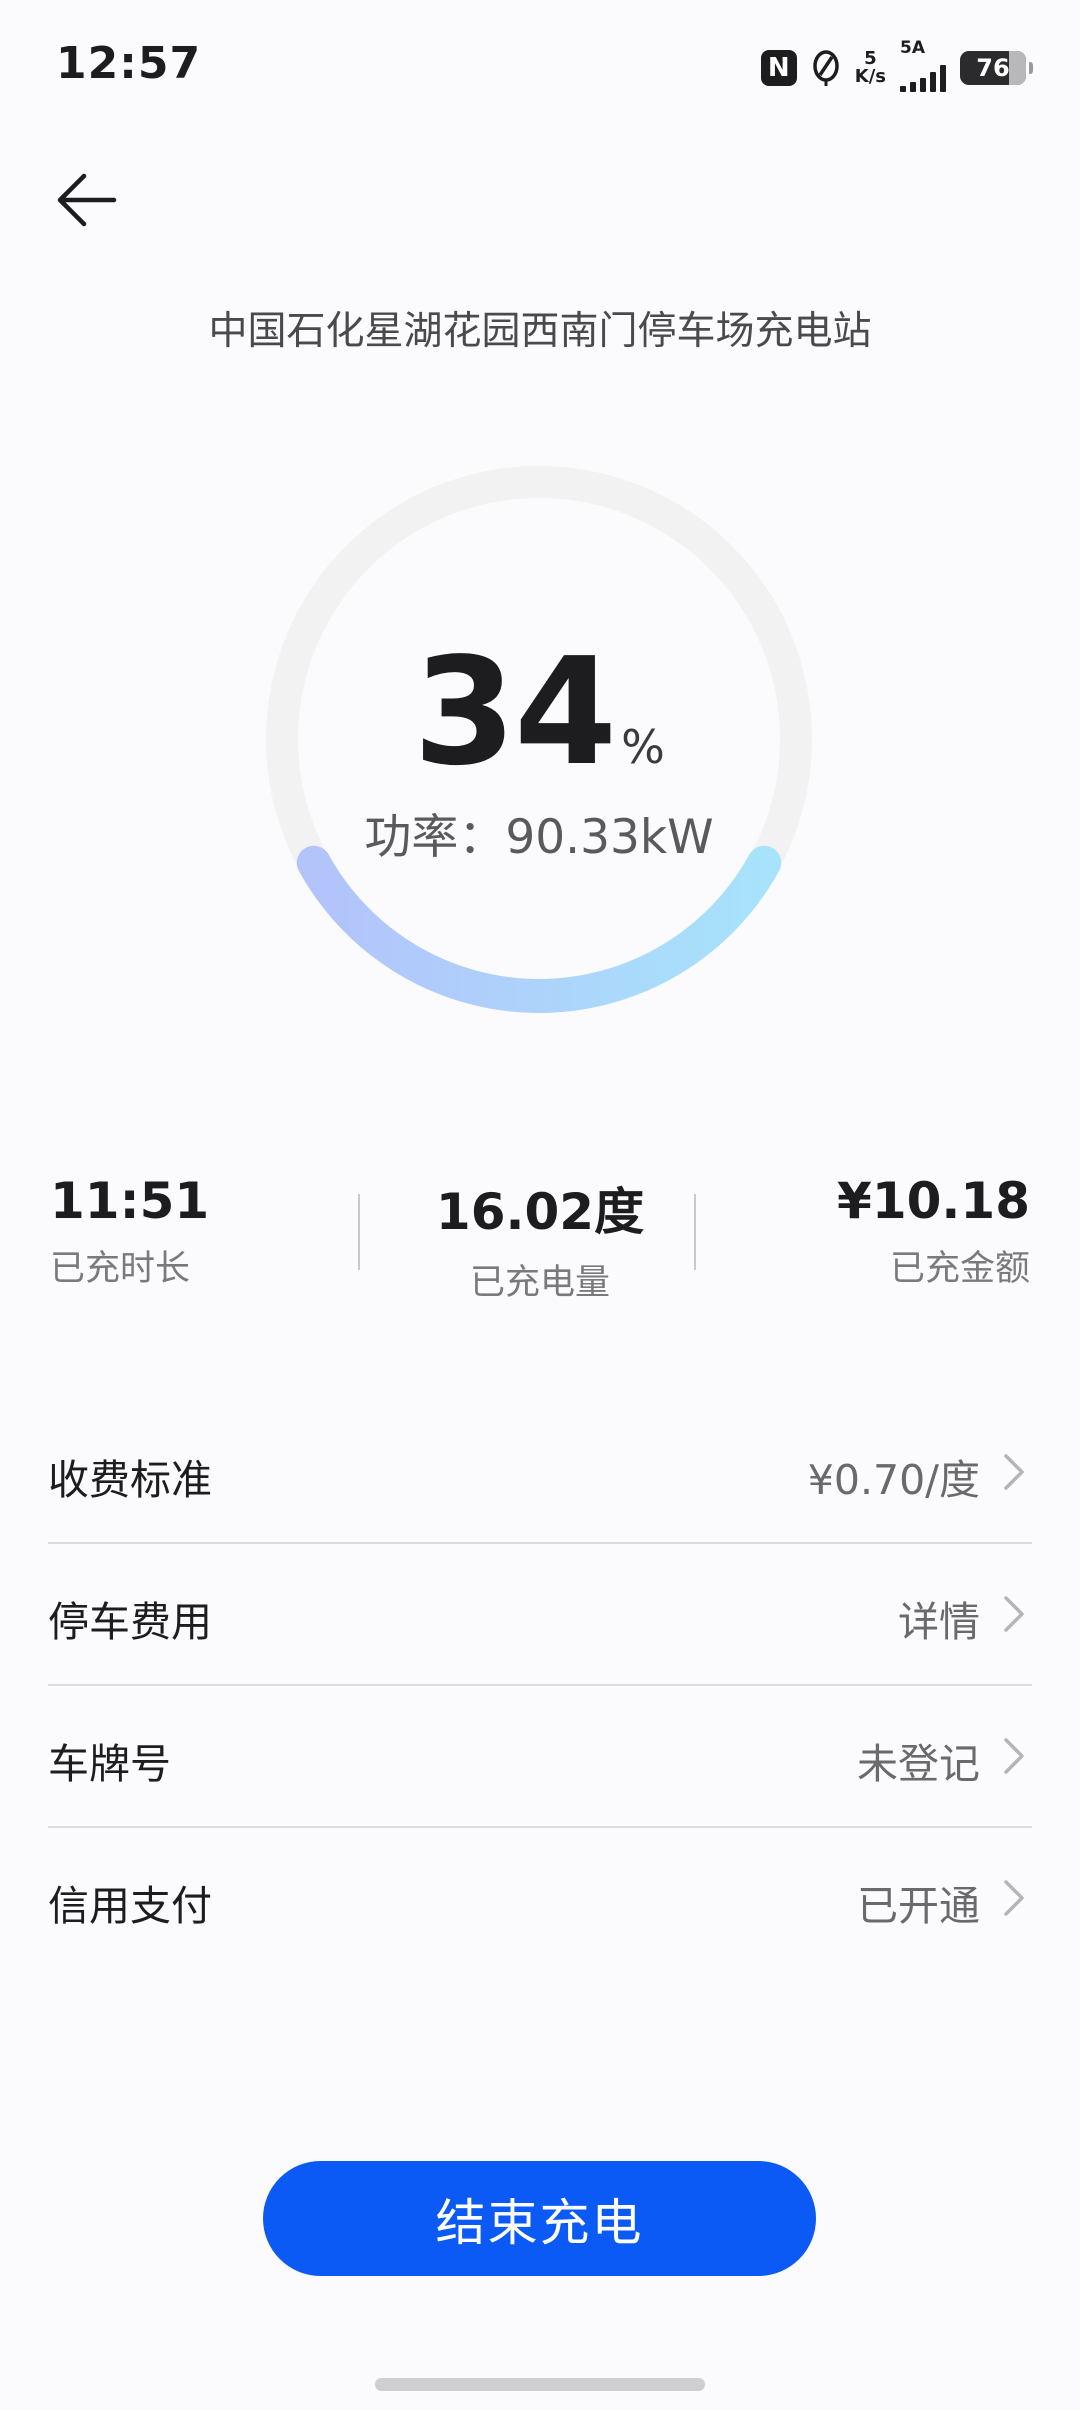 The image size is (1080, 2410). Describe the element at coordinates (539, 837) in the screenshot. I see `power-readout: 功率：90.33kW` at that location.